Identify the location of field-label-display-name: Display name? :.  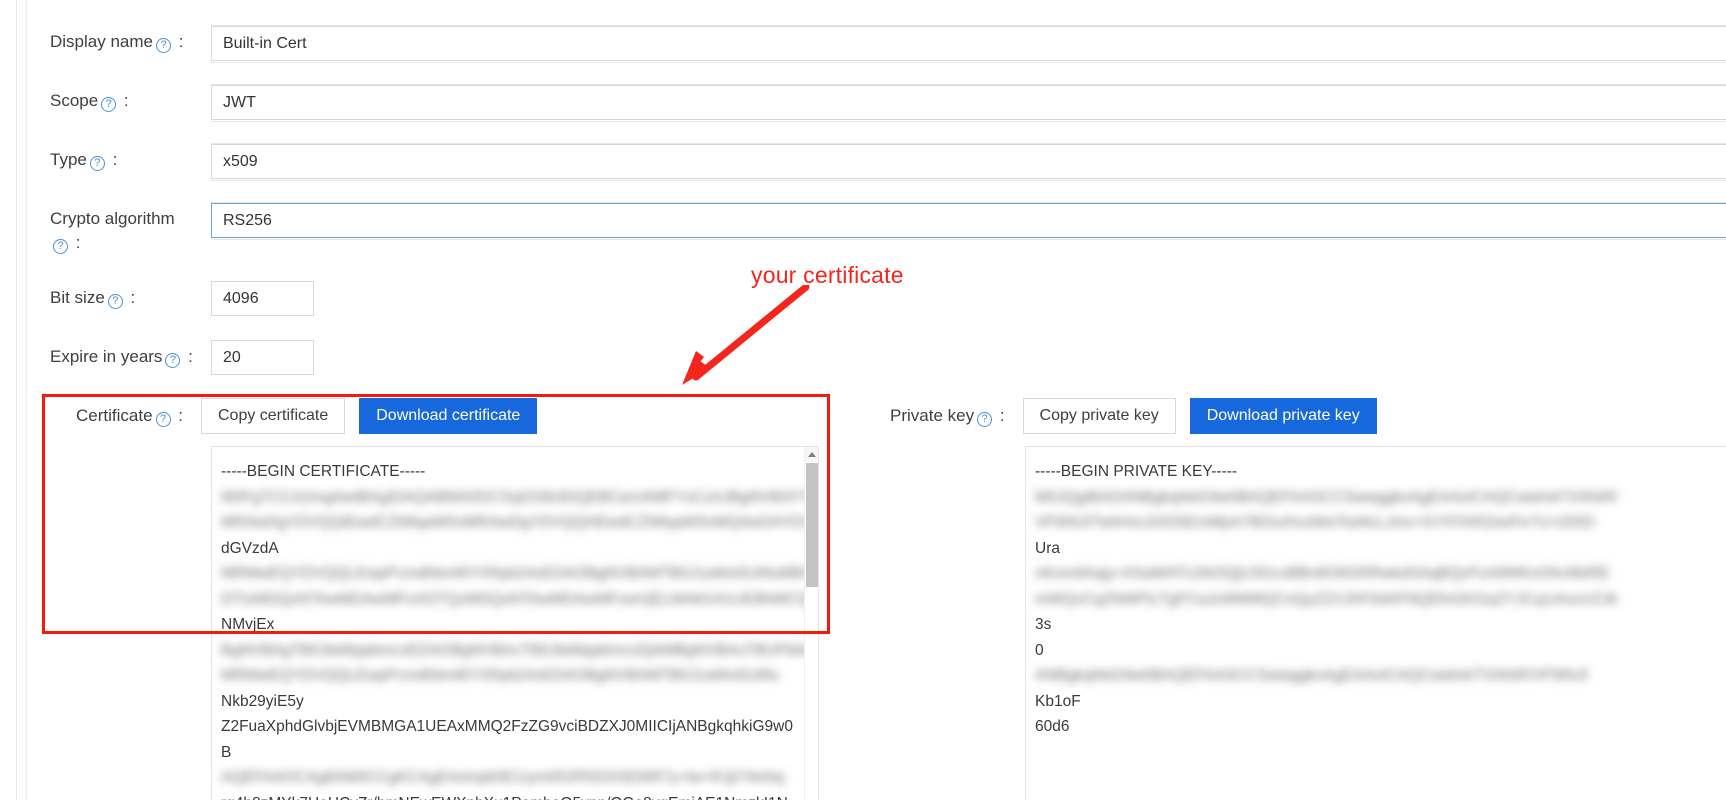
(116, 42).